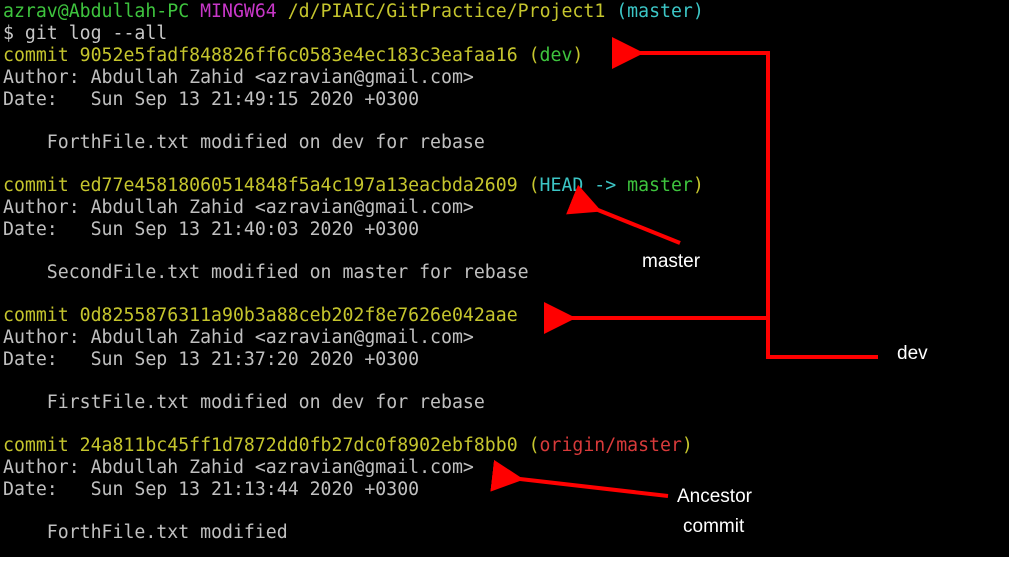  What do you see at coordinates (579, 478) in the screenshot?
I see `ancestor-arrow` at bounding box center [579, 478].